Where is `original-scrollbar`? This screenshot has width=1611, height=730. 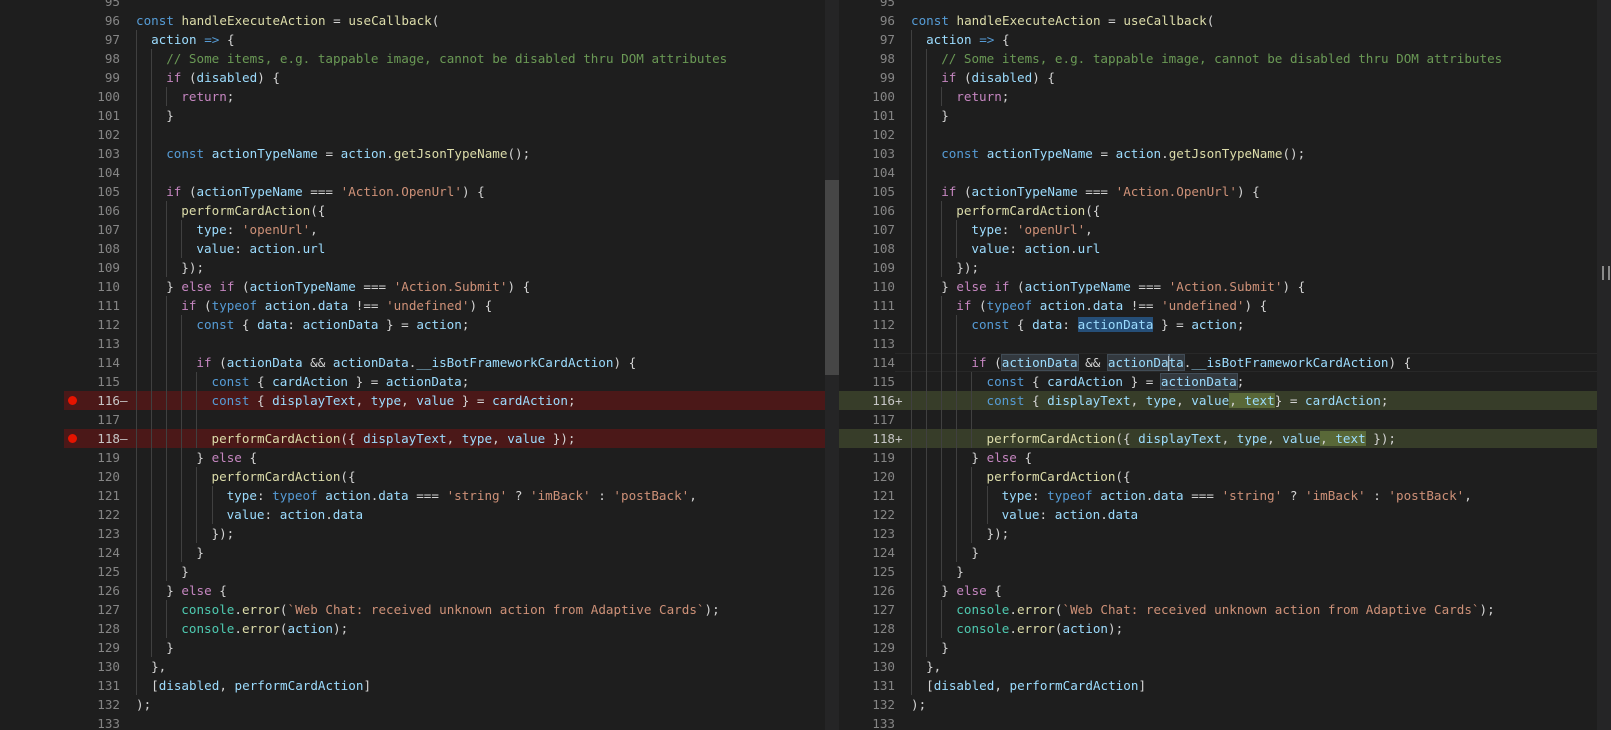 original-scrollbar is located at coordinates (832, 365).